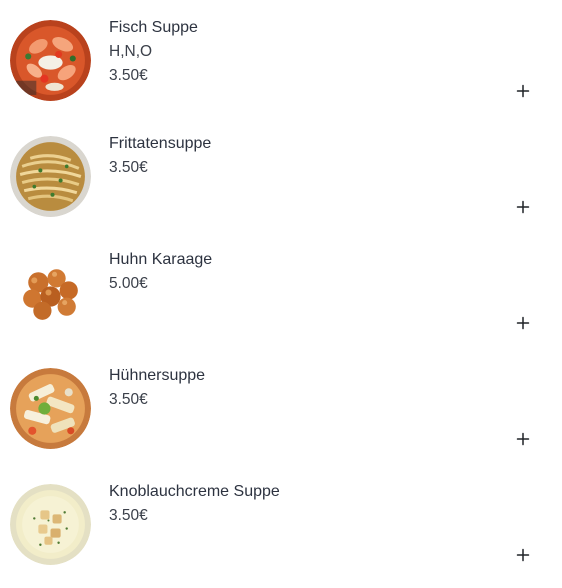 Image resolution: width=562 pixels, height=588 pixels. What do you see at coordinates (131, 51) in the screenshot?
I see `menu-item-allergens: H,N,O` at bounding box center [131, 51].